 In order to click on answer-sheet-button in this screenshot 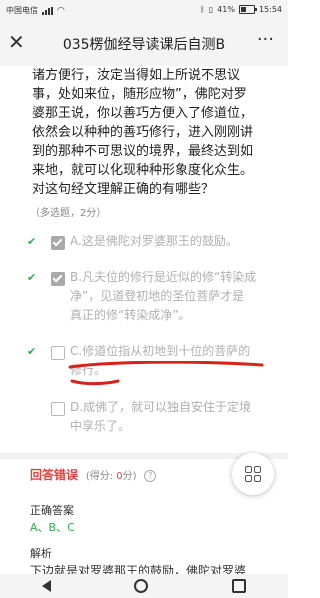, I will do `click(253, 474)`.